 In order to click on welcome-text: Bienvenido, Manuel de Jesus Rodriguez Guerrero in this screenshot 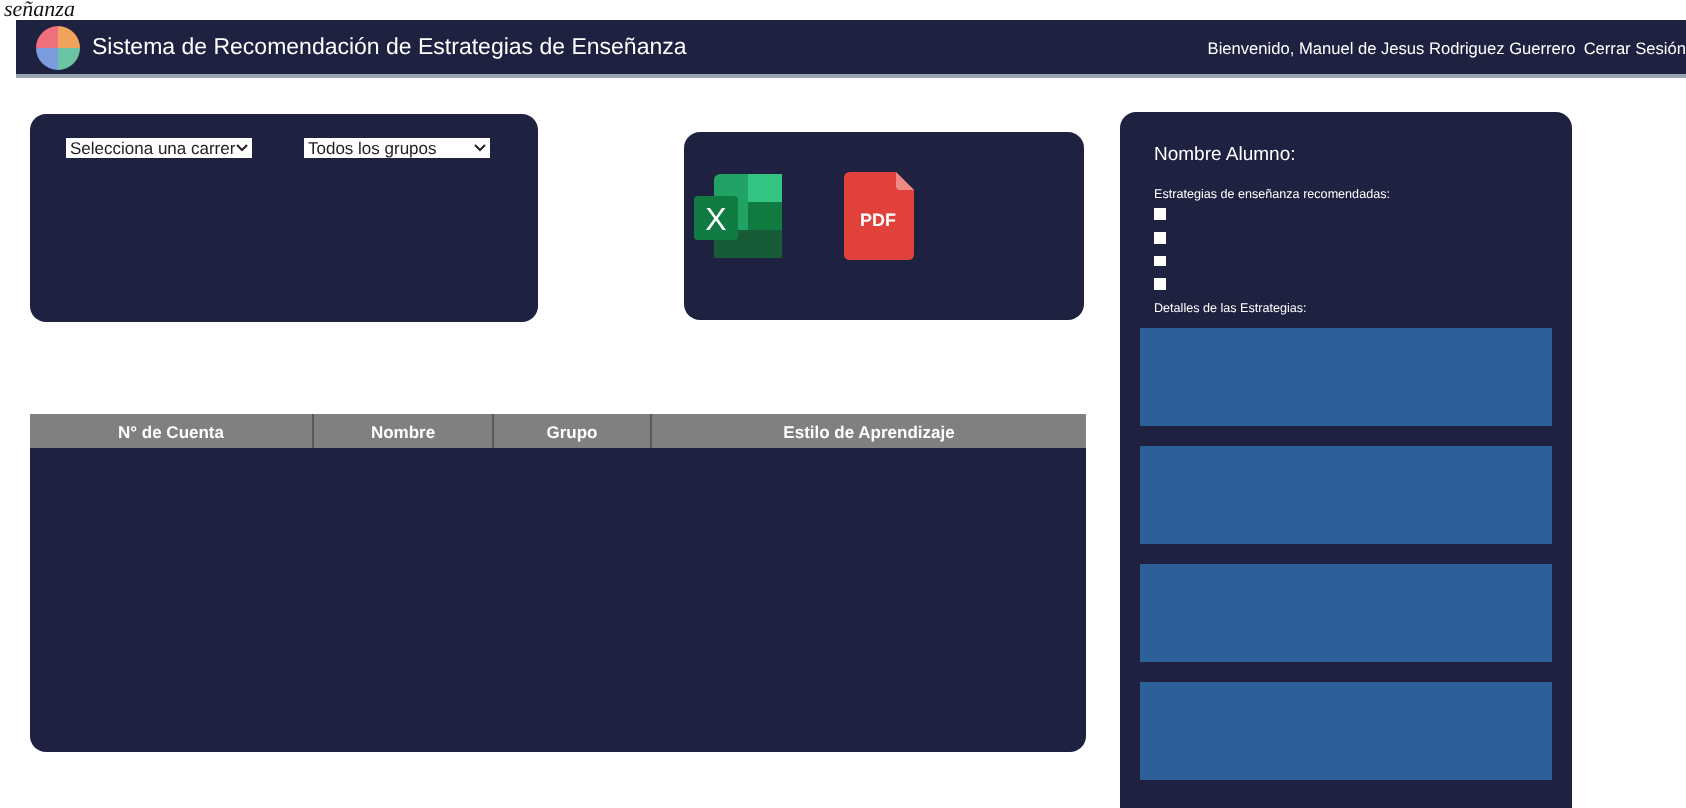, I will do `click(1391, 47)`.